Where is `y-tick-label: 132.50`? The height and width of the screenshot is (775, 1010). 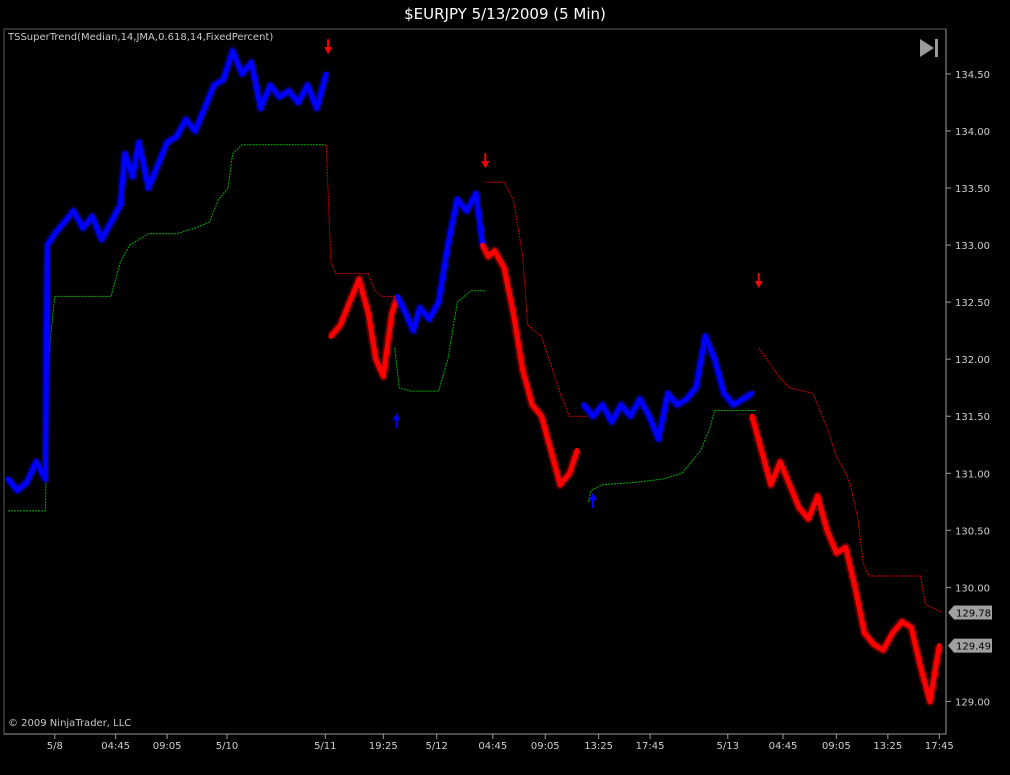
y-tick-label: 132.50 is located at coordinates (972, 303).